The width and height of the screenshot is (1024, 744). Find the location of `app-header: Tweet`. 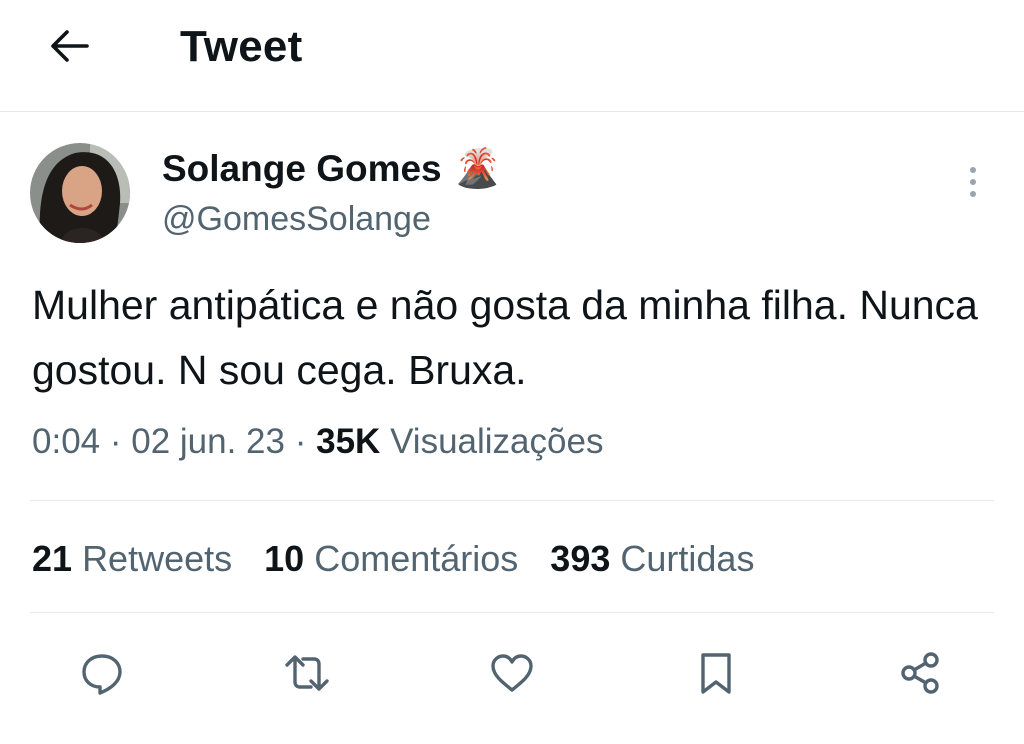

app-header: Tweet is located at coordinates (512, 55).